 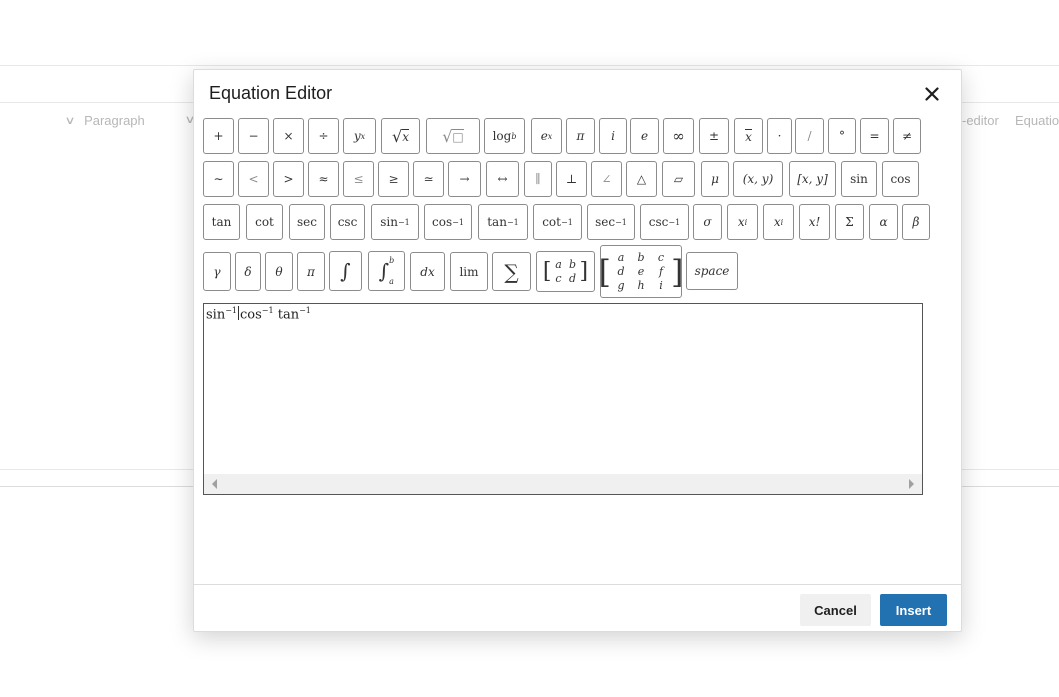 What do you see at coordinates (580, 136) in the screenshot?
I see `key-pi: π` at bounding box center [580, 136].